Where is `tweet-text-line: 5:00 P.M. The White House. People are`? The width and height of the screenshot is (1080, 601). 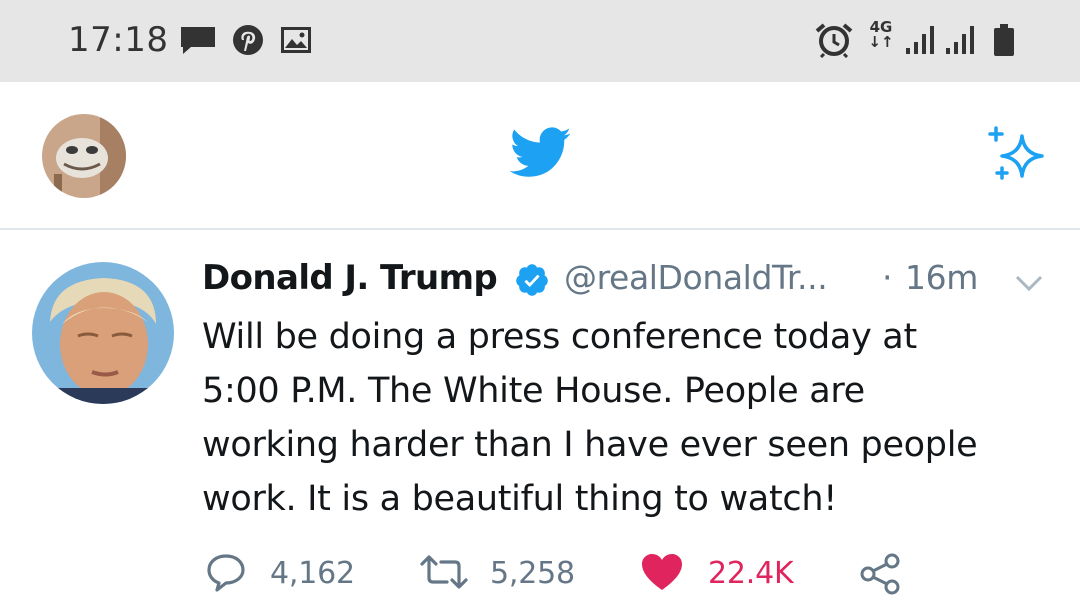
tweet-text-line: 5:00 P.M. The White House. People are is located at coordinates (533, 391).